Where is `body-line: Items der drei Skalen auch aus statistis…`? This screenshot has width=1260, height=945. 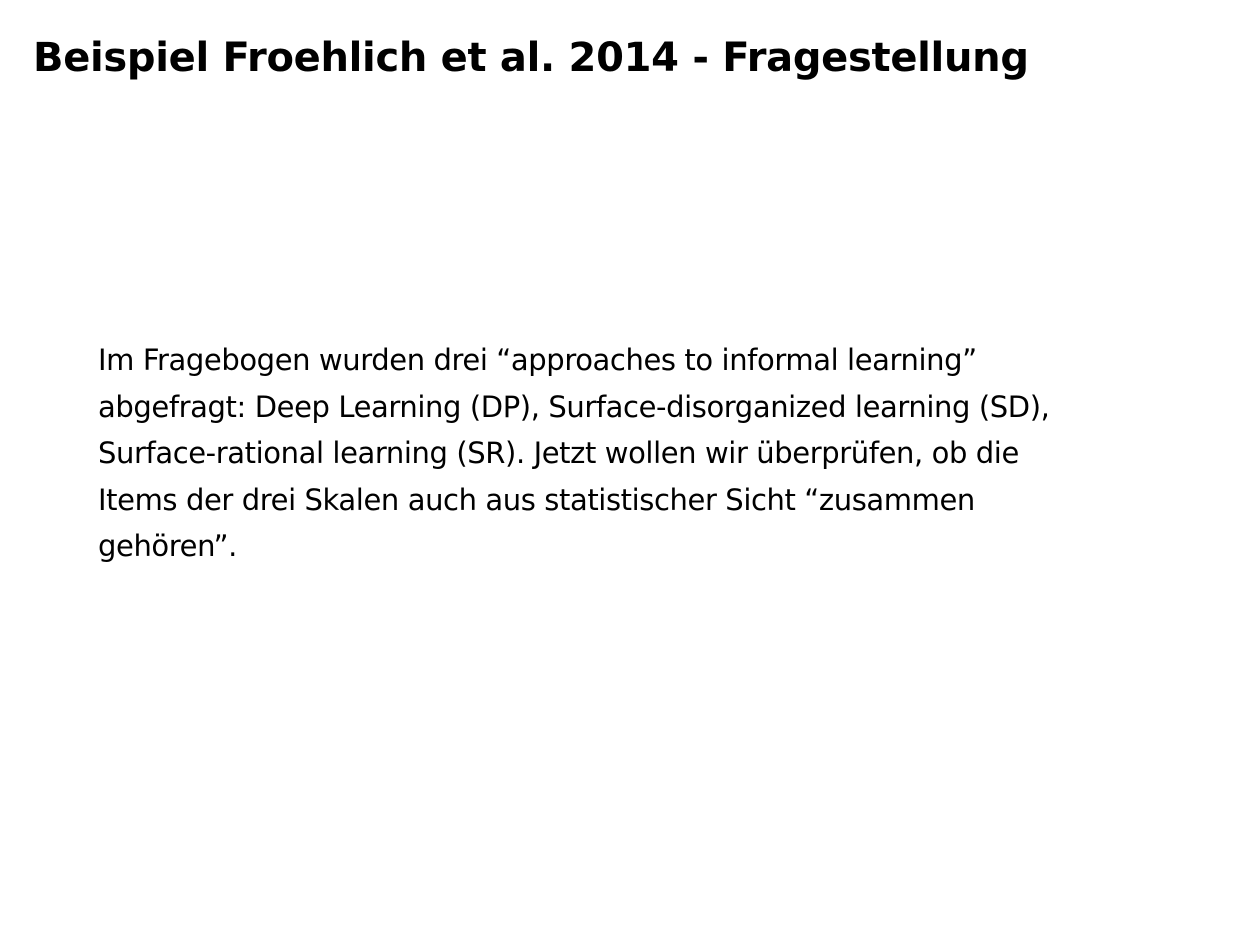
body-line: Items der drei Skalen auch aus statistis… is located at coordinates (536, 499).